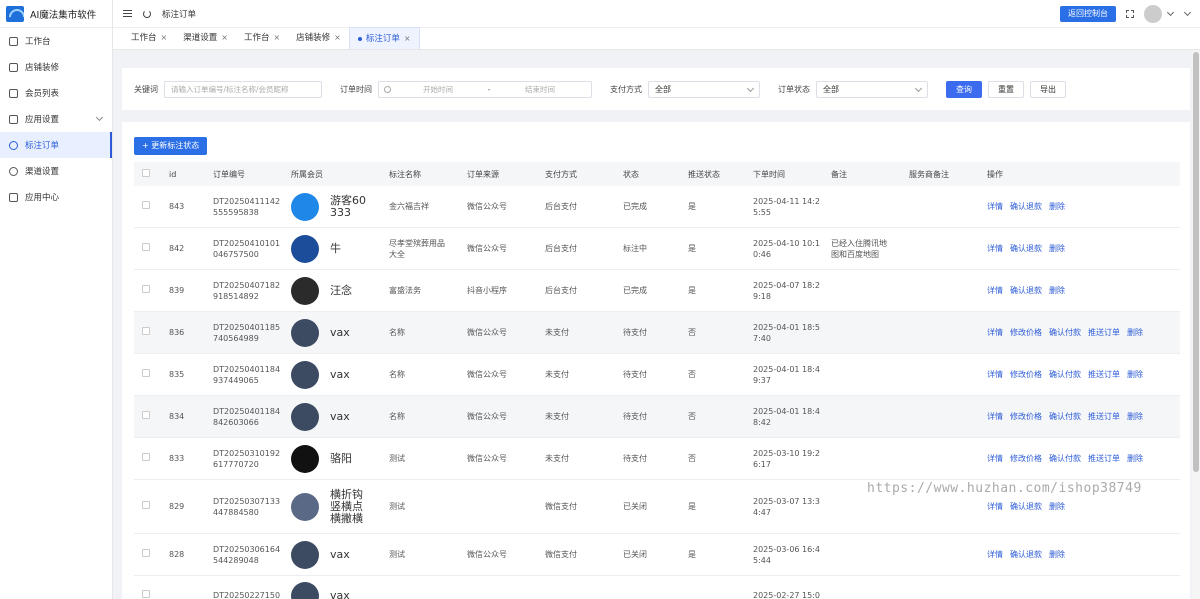 The image size is (1200, 599). I want to click on end-date-input: 结束时间, so click(540, 89).